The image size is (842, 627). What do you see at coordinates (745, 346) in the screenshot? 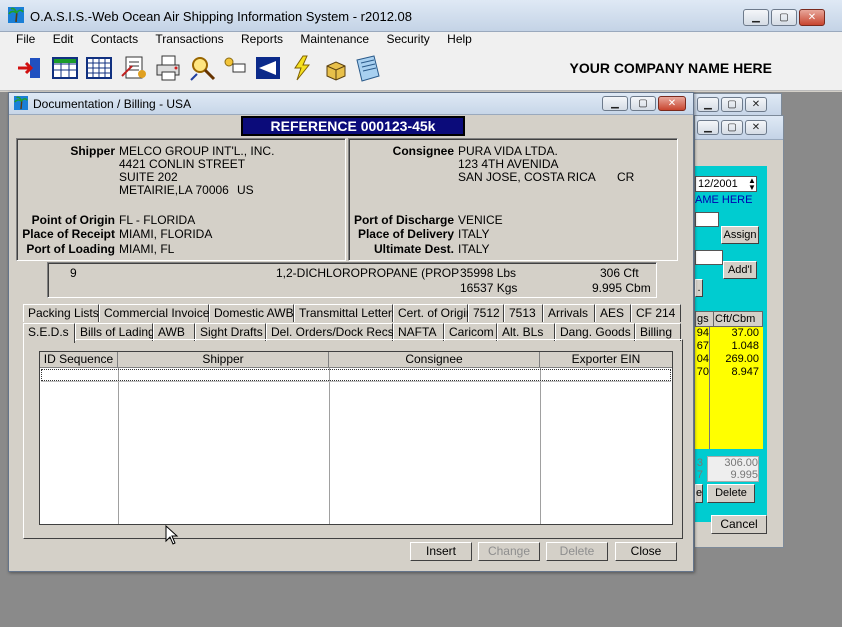
I see `row-cft-2: 1.048` at bounding box center [745, 346].